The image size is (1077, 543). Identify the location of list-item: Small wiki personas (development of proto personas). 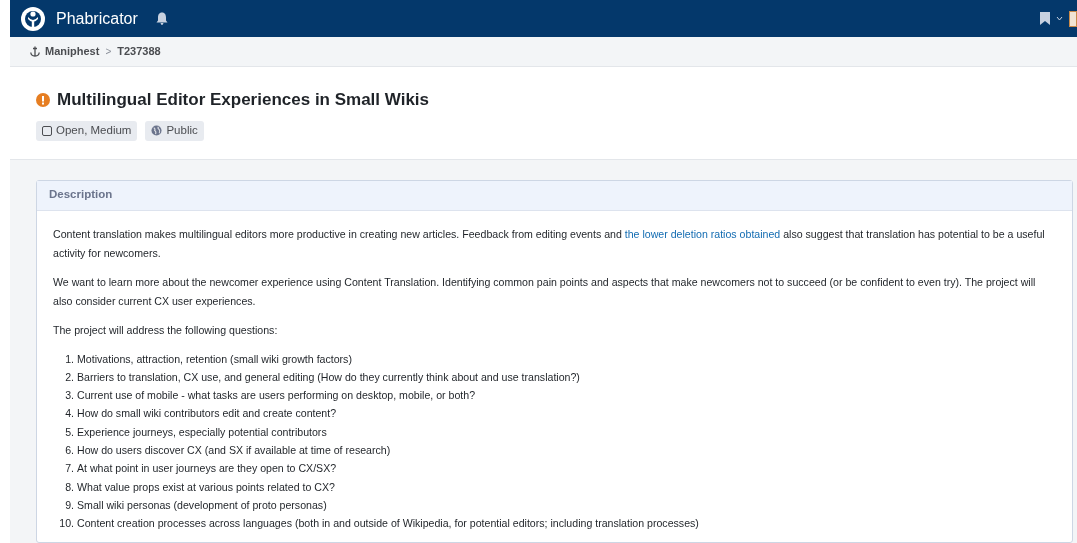
(202, 505).